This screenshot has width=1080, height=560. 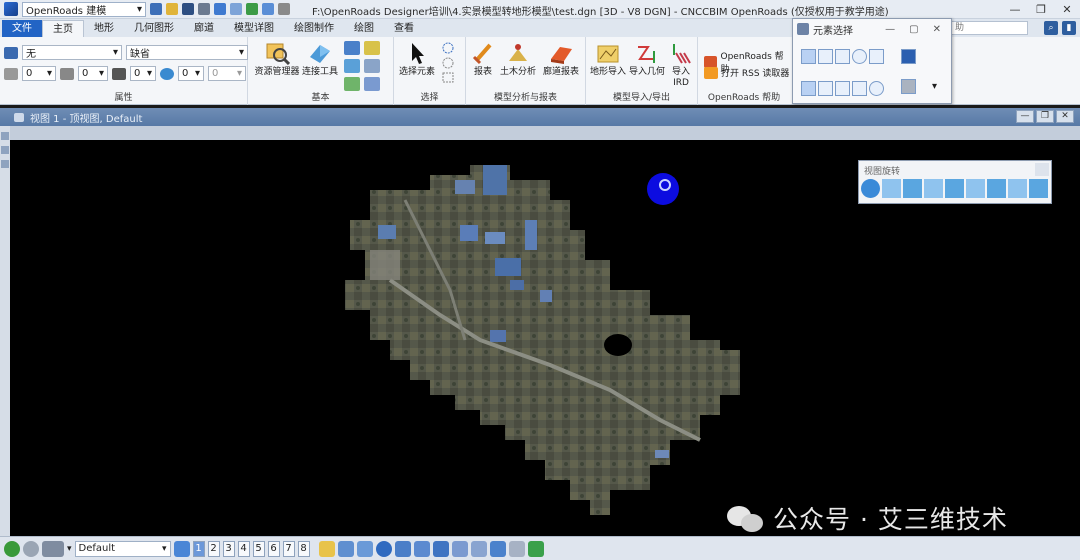 What do you see at coordinates (681, 65) in the screenshot?
I see `import-ird-button: 导入 IRD` at bounding box center [681, 65].